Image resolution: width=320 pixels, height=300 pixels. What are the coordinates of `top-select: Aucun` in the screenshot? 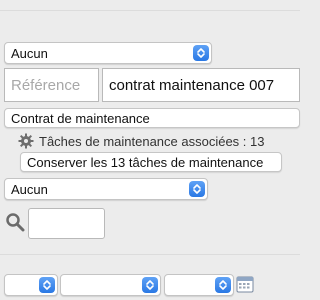 It's located at (108, 53).